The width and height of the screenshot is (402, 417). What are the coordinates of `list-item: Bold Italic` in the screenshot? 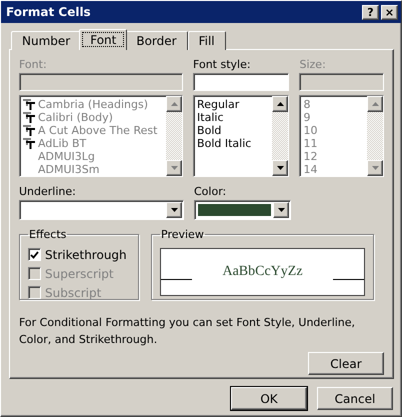 It's located at (233, 143).